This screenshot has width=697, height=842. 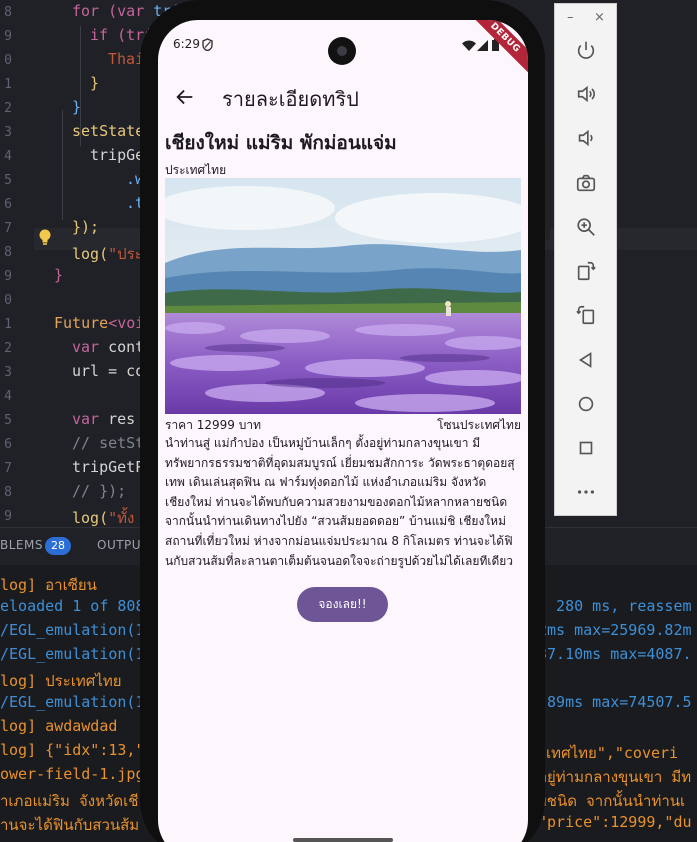 What do you see at coordinates (482, 45) in the screenshot?
I see `signal-icon` at bounding box center [482, 45].